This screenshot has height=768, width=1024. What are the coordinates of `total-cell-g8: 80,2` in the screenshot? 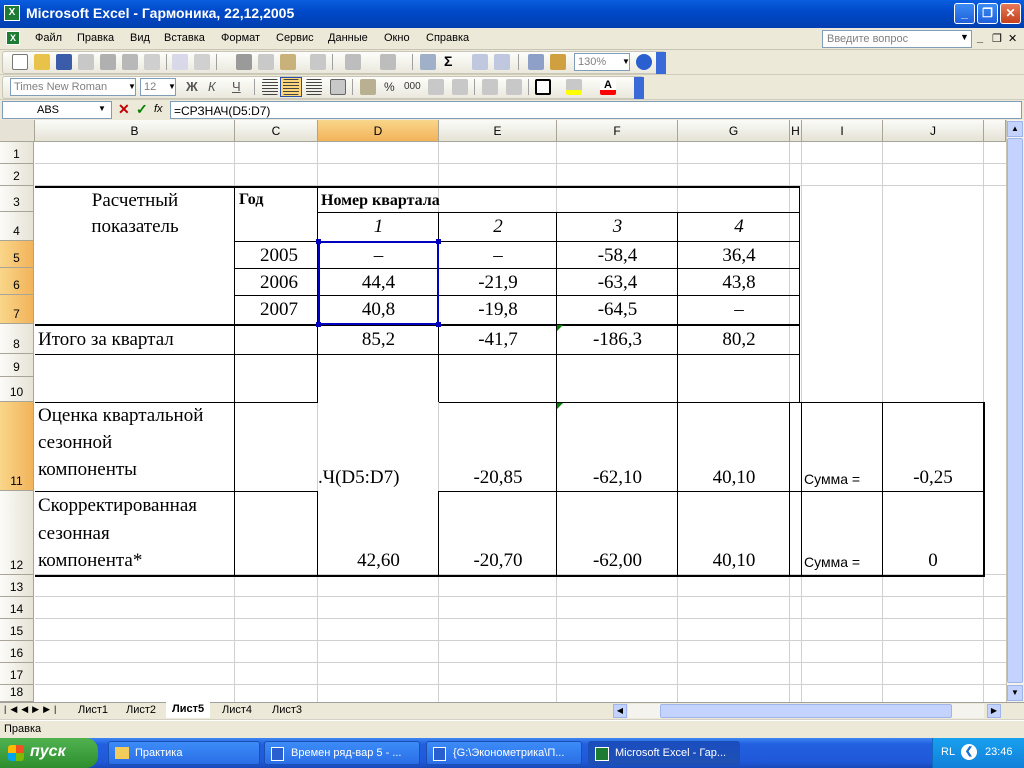 It's located at (739, 340).